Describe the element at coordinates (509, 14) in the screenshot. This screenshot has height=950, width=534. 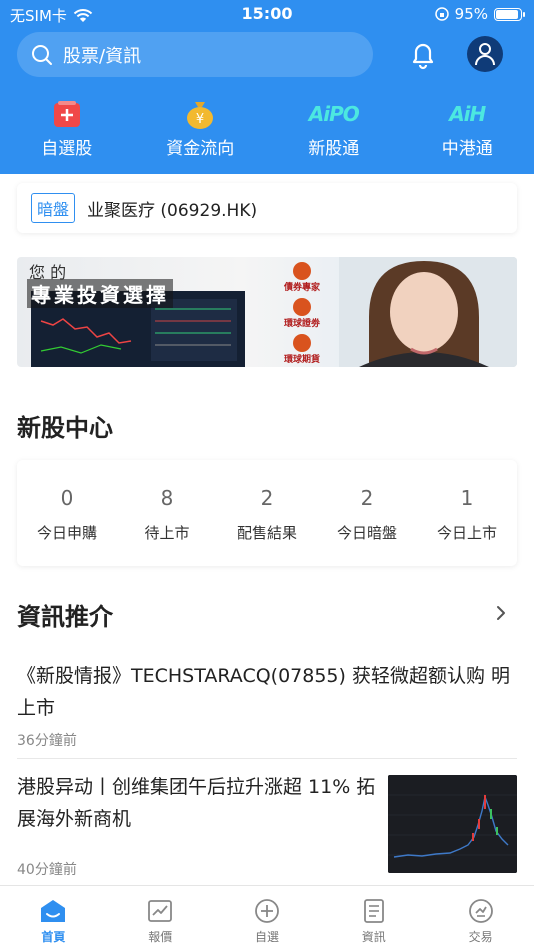
I see `battery-icon` at that location.